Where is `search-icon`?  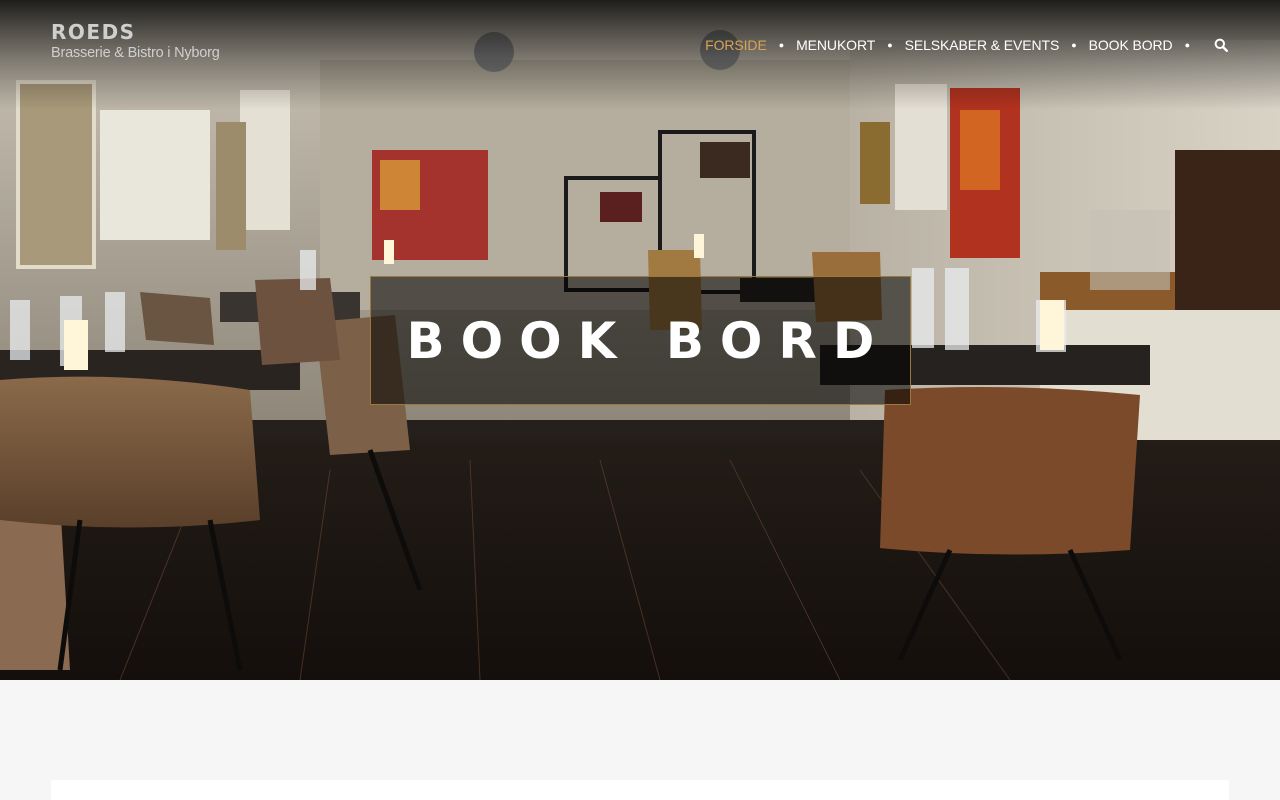
search-icon is located at coordinates (1221, 45).